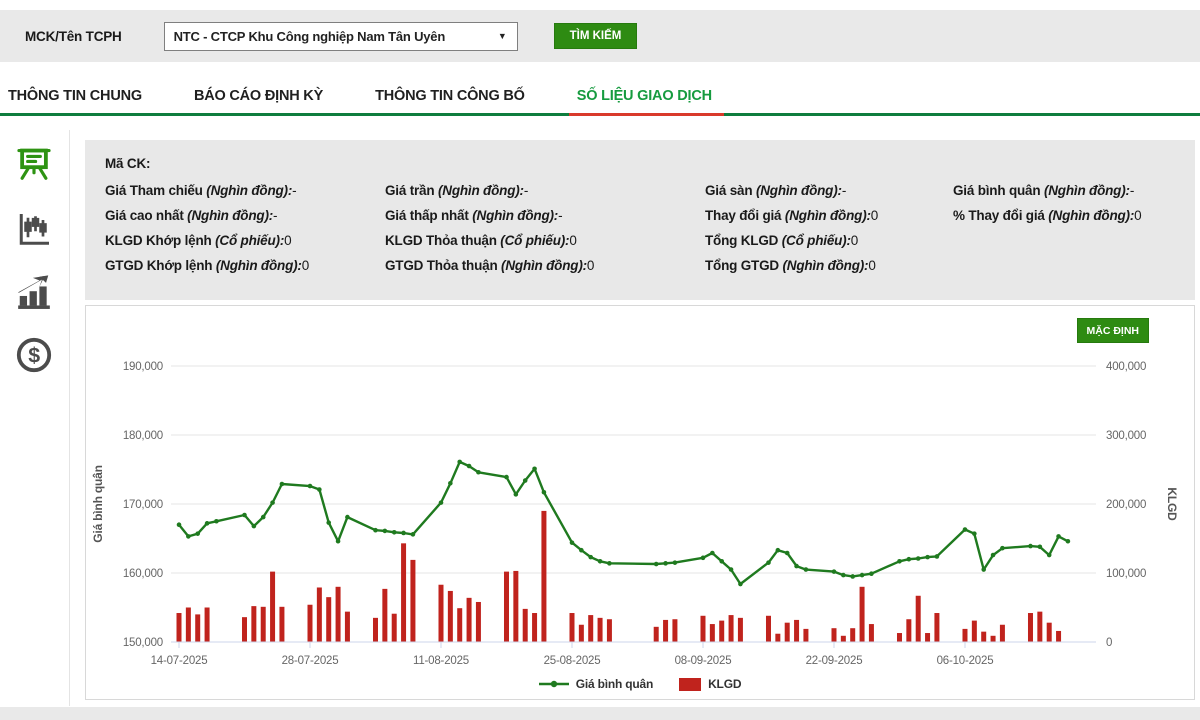 This screenshot has width=1200, height=720. I want to click on stat-item: Giá trần (Nghìn đồng):-, so click(457, 190).